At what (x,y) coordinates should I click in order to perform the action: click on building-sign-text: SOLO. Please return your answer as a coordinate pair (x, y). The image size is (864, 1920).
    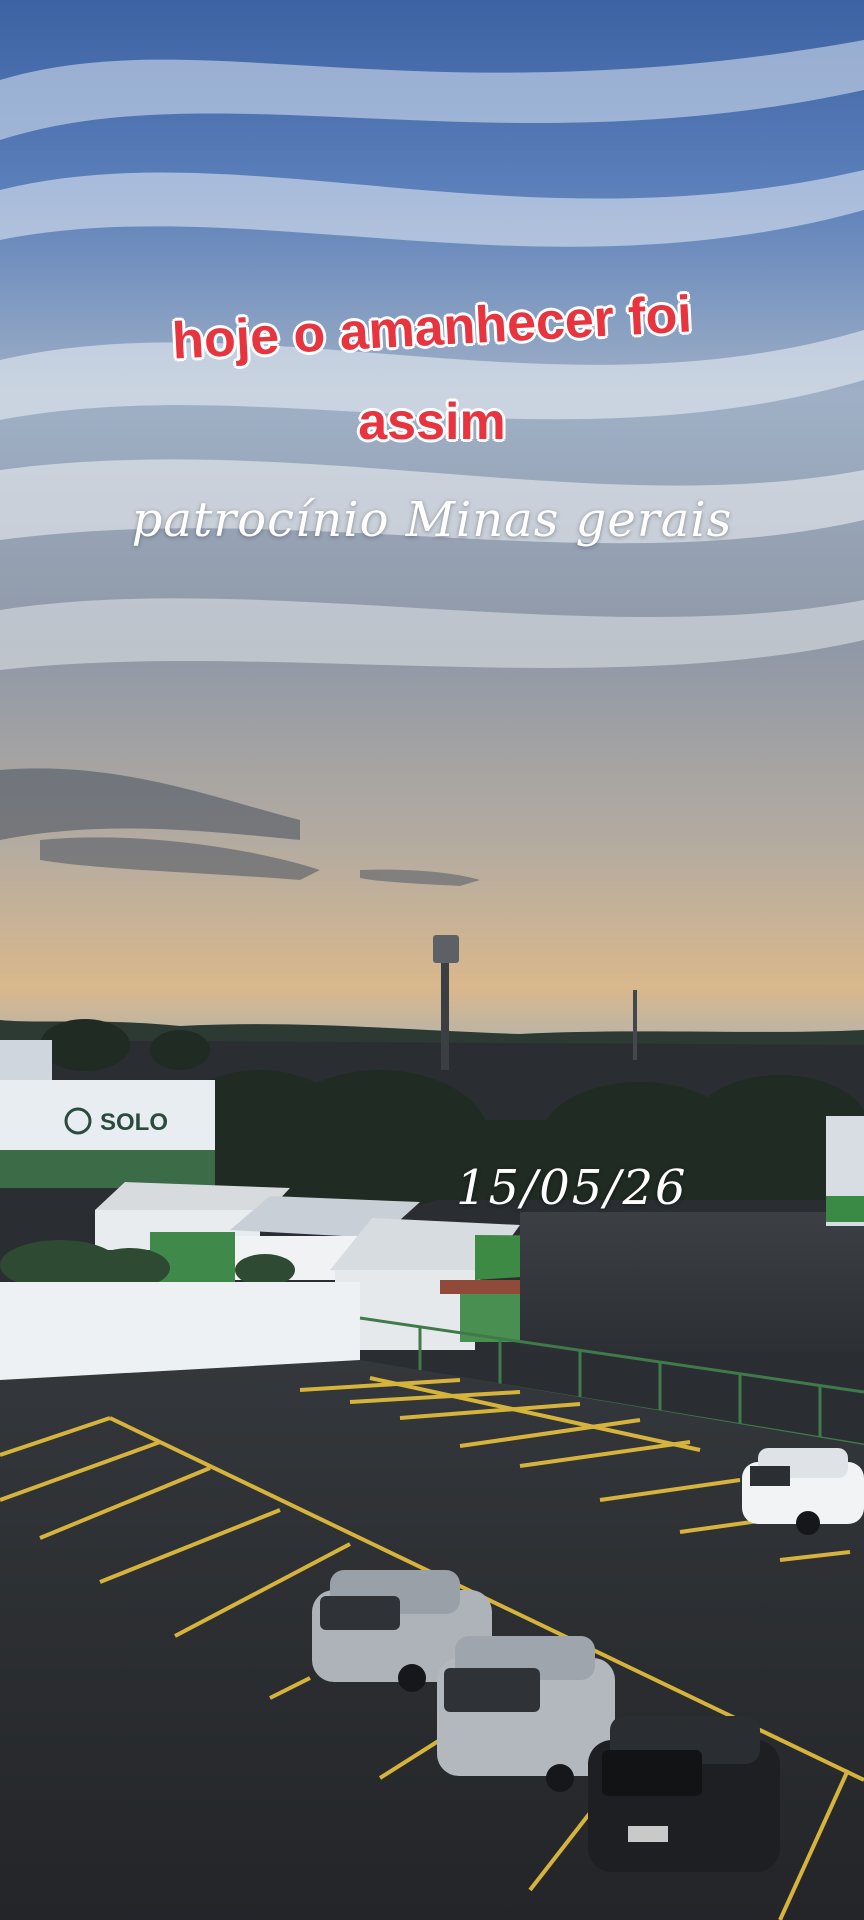
    Looking at the image, I should click on (134, 1122).